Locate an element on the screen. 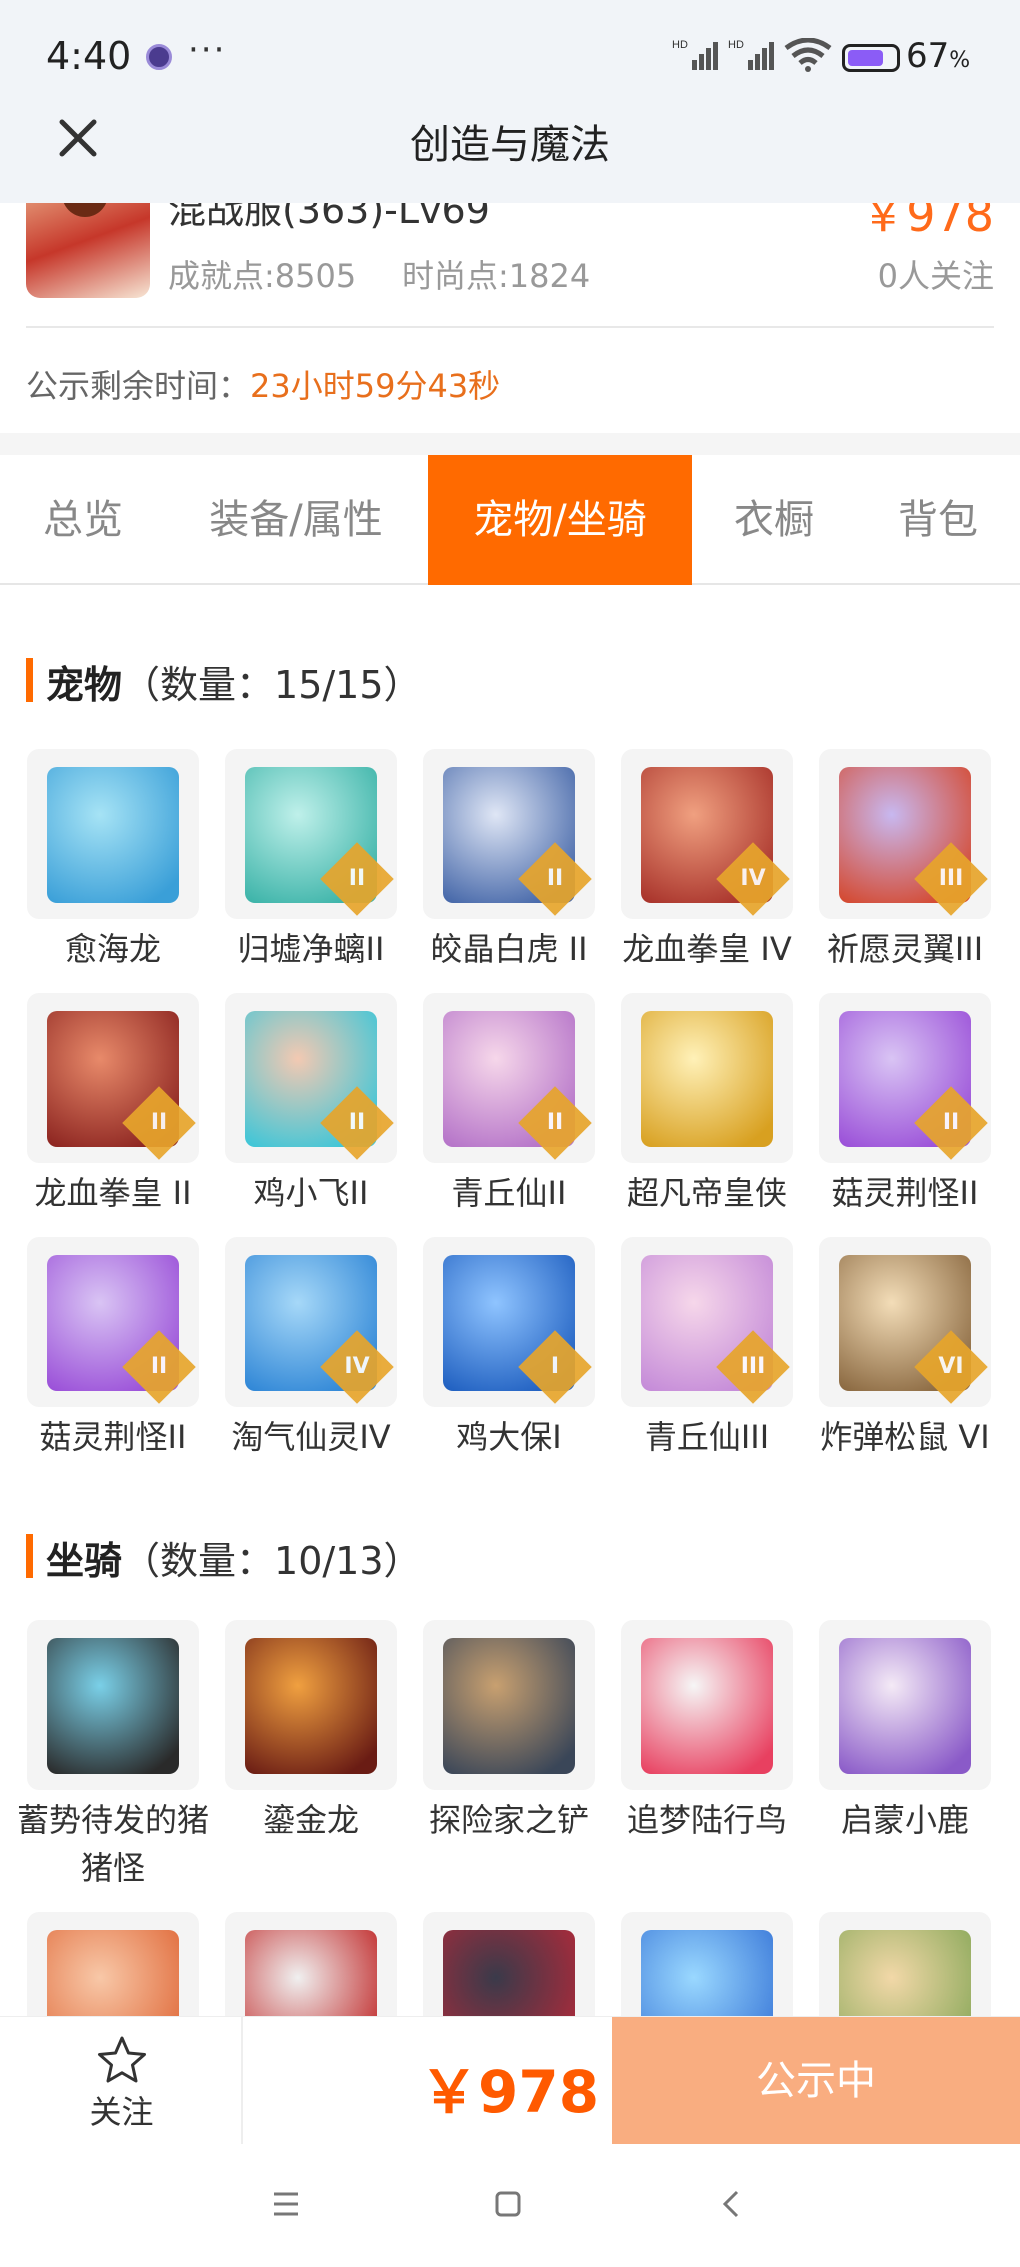 The width and height of the screenshot is (1020, 2267). pet-card: IV 龙血拳皇 IV is located at coordinates (707, 861).